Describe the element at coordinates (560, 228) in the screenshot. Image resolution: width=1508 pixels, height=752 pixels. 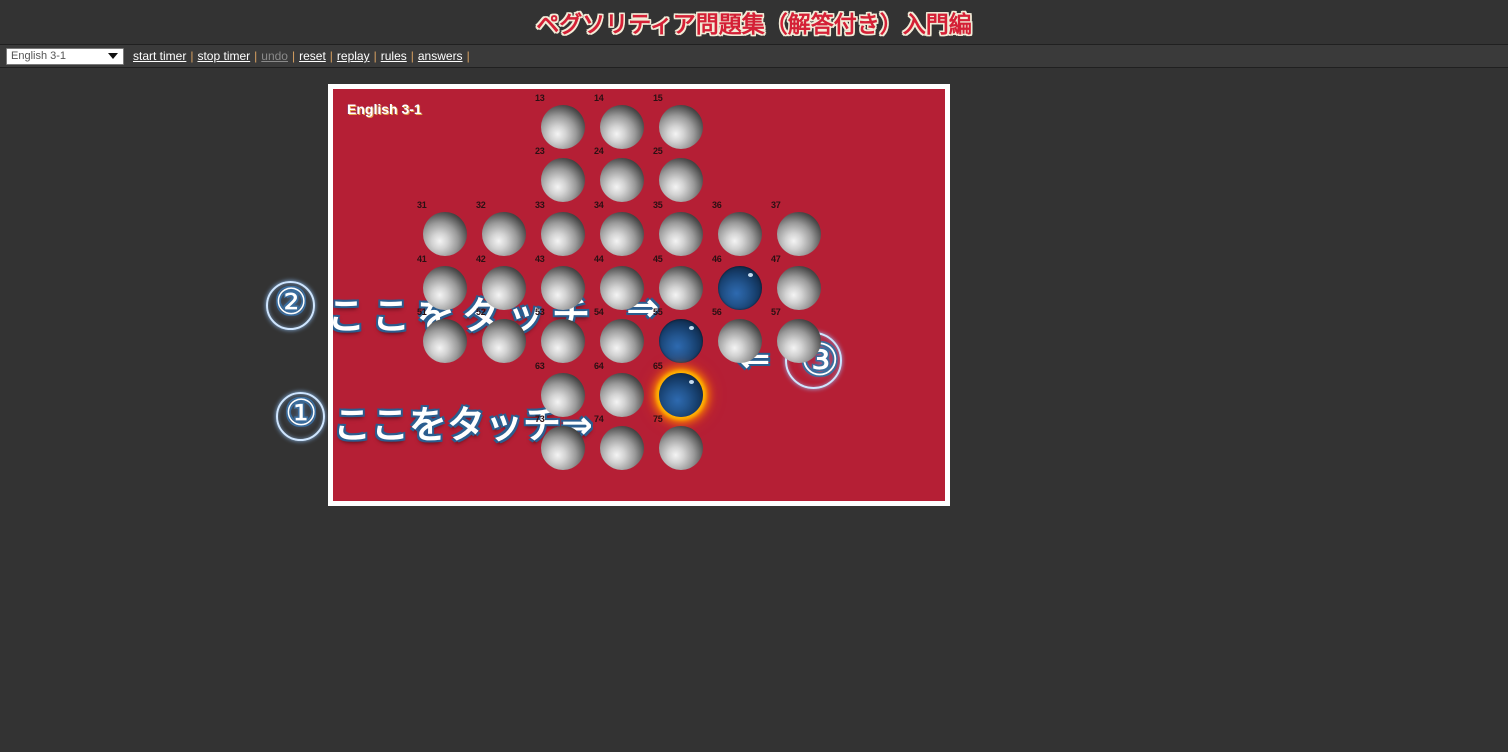
I see `board-cell-33: 33` at that location.